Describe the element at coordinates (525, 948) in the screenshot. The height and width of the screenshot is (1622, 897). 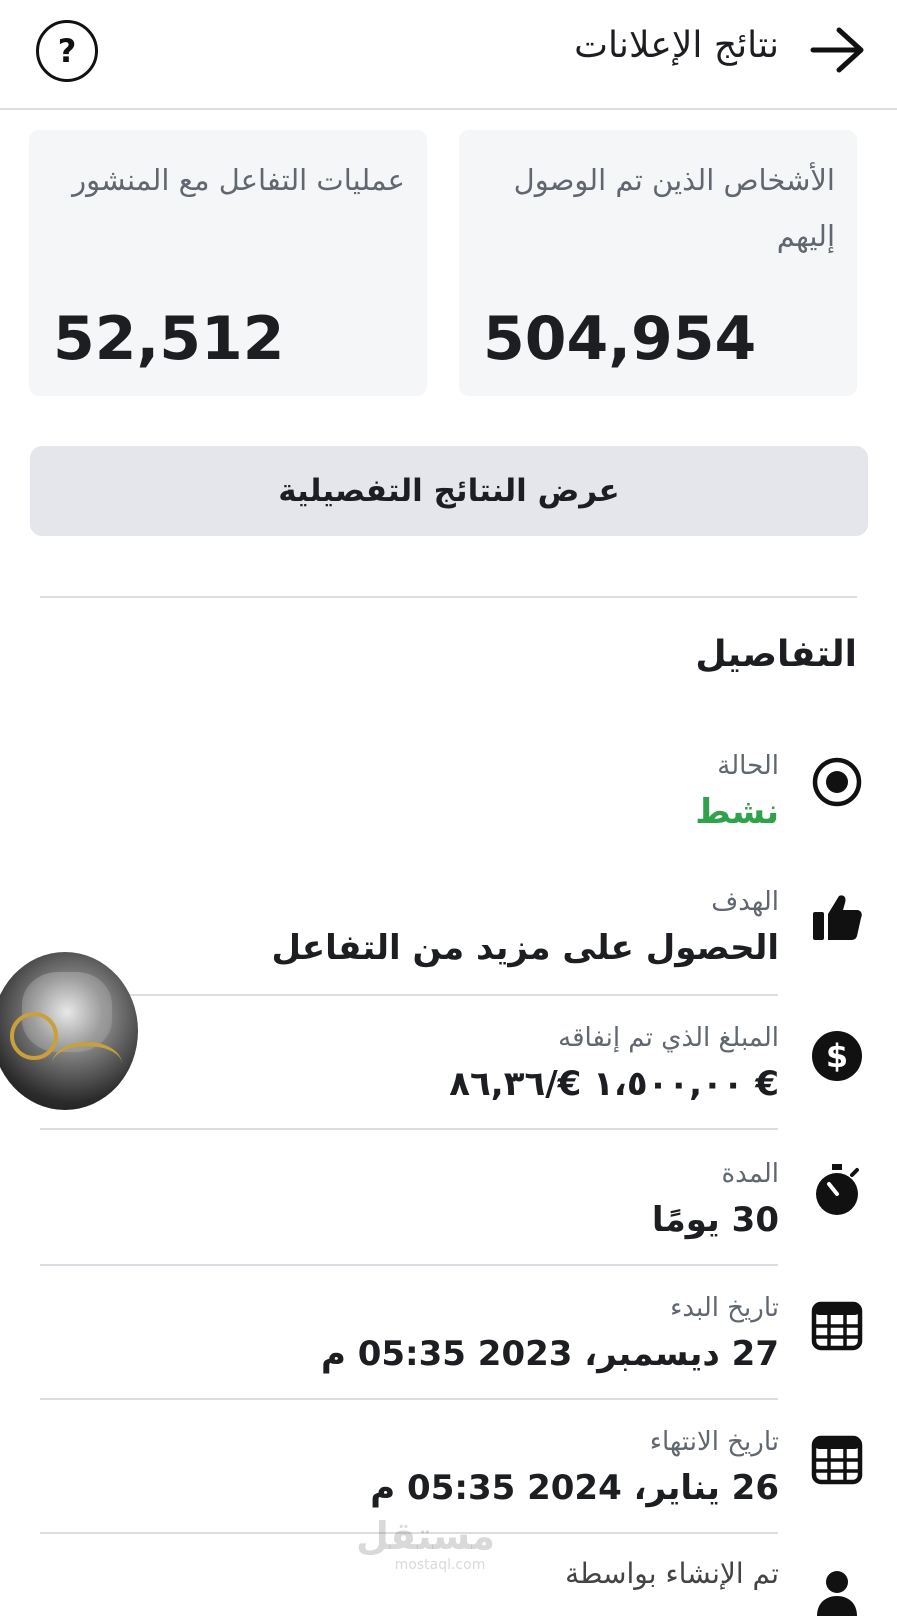
I see `objective-value: الحصول على مزيد من التفاعل` at that location.